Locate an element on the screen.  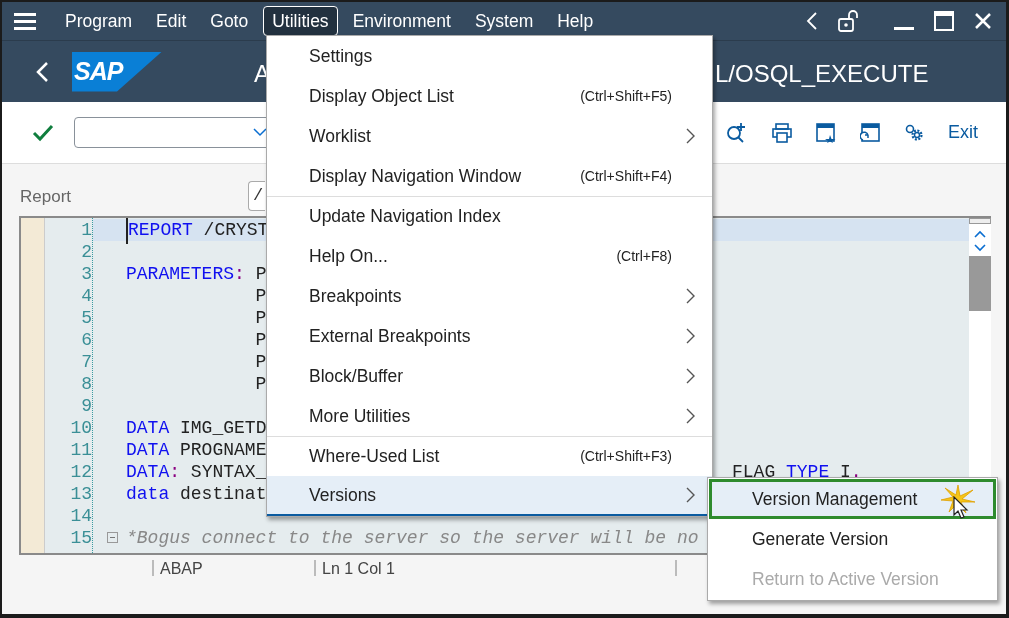
menu-bar-item: Goto is located at coordinates (229, 21).